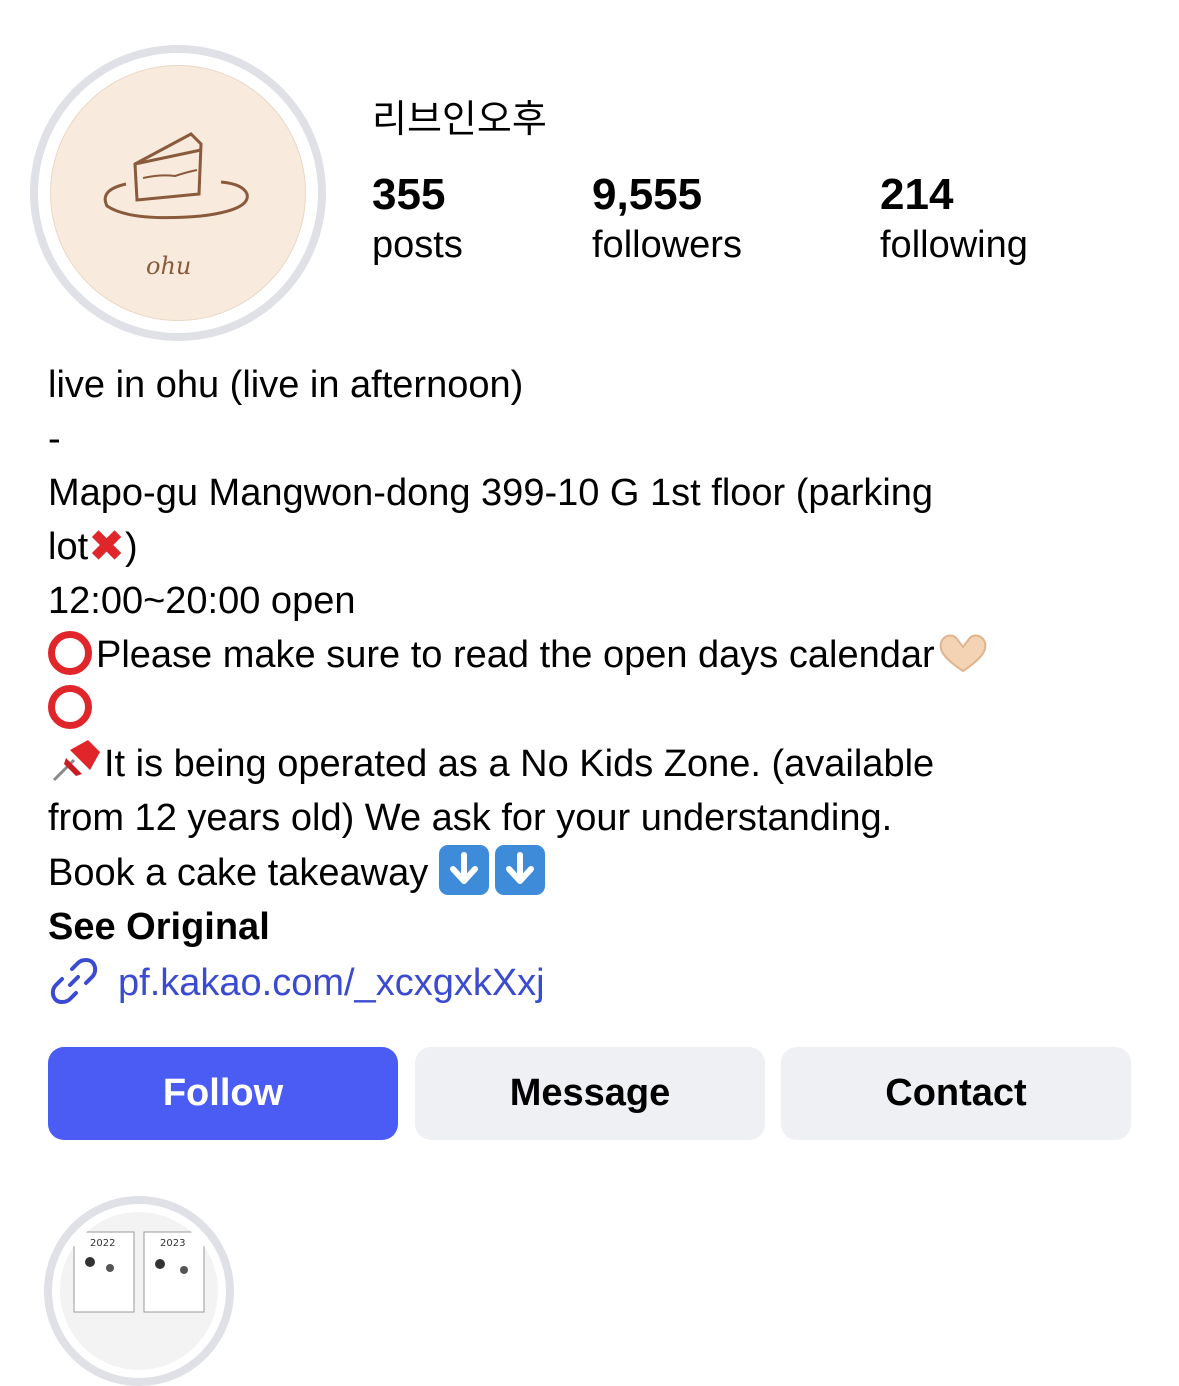 This screenshot has width=1179, height=1386. Describe the element at coordinates (168, 266) in the screenshot. I see `avatar-text: ohu` at that location.